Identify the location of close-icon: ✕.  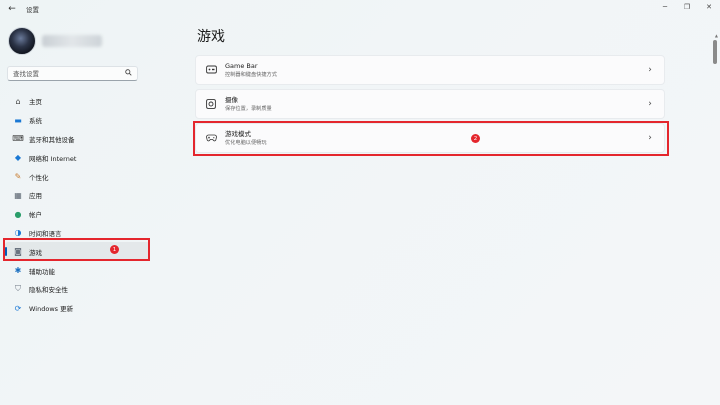
(709, 7).